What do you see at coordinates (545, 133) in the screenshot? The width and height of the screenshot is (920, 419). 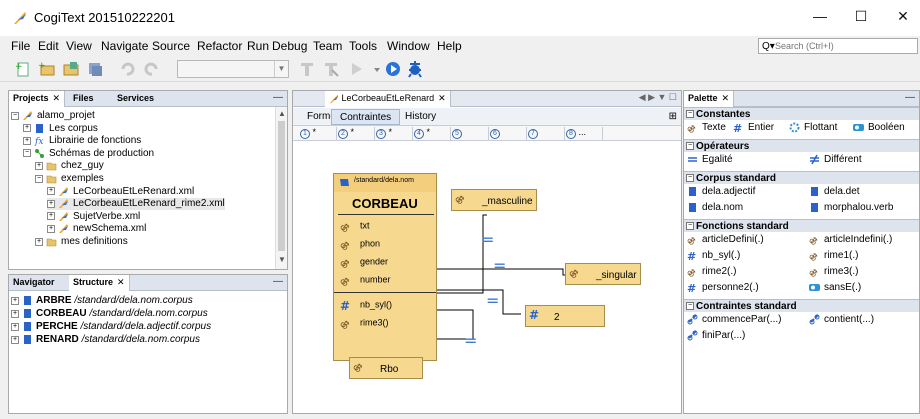 I see `step-tab-7: 7` at bounding box center [545, 133].